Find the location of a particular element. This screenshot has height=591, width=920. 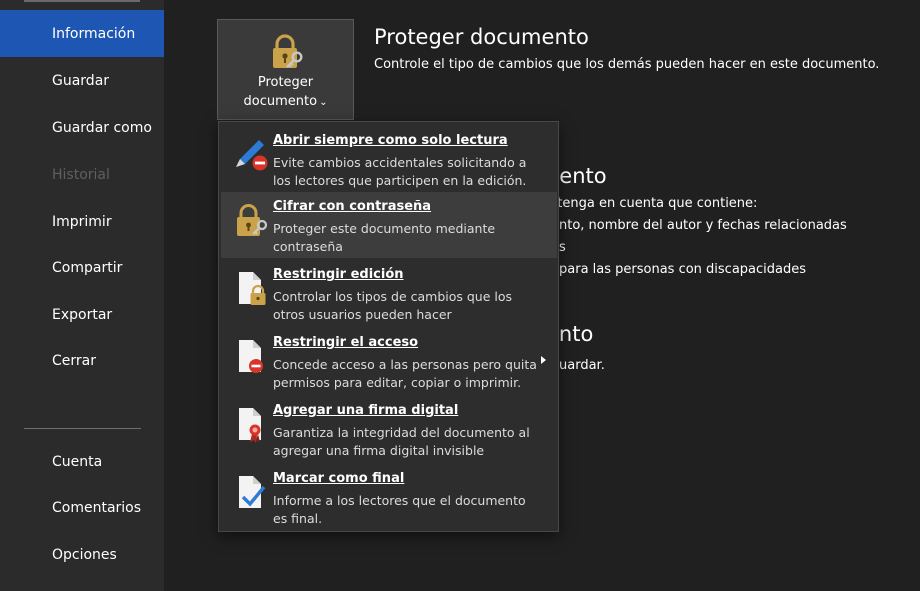

sidebar-item-comentarios: Comentarios is located at coordinates (82, 507).